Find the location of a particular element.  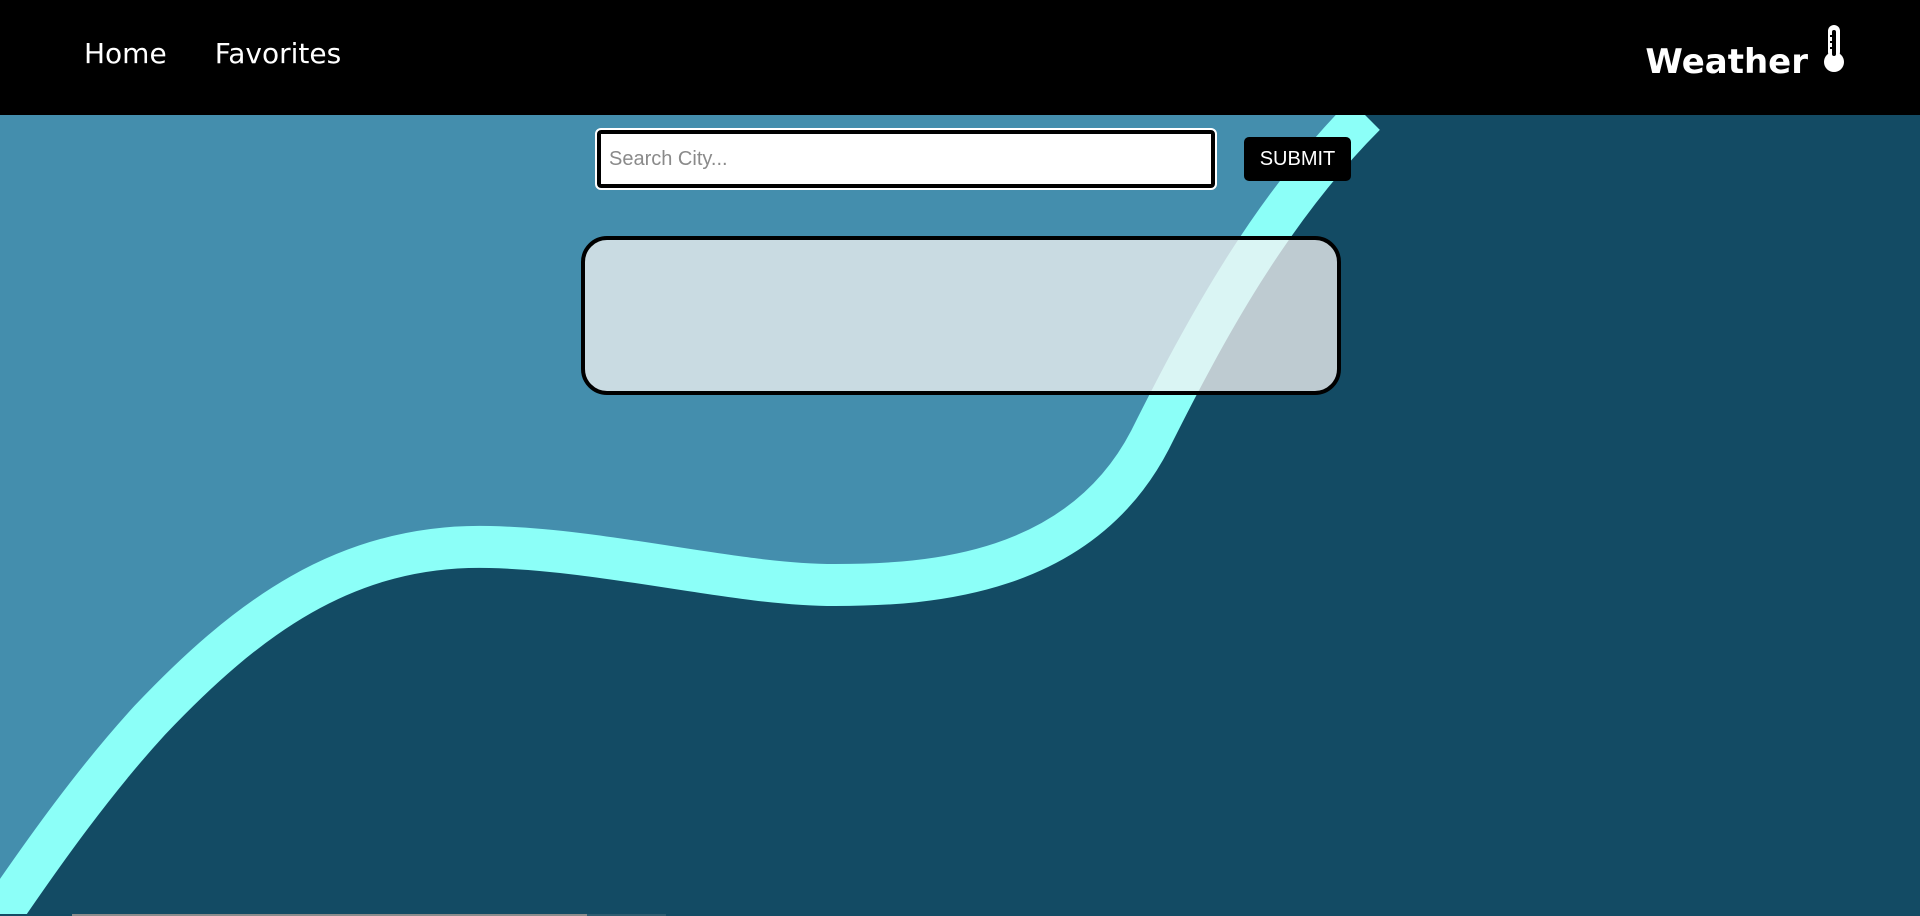

city-search-form: SUBMIT is located at coordinates (974, 159).